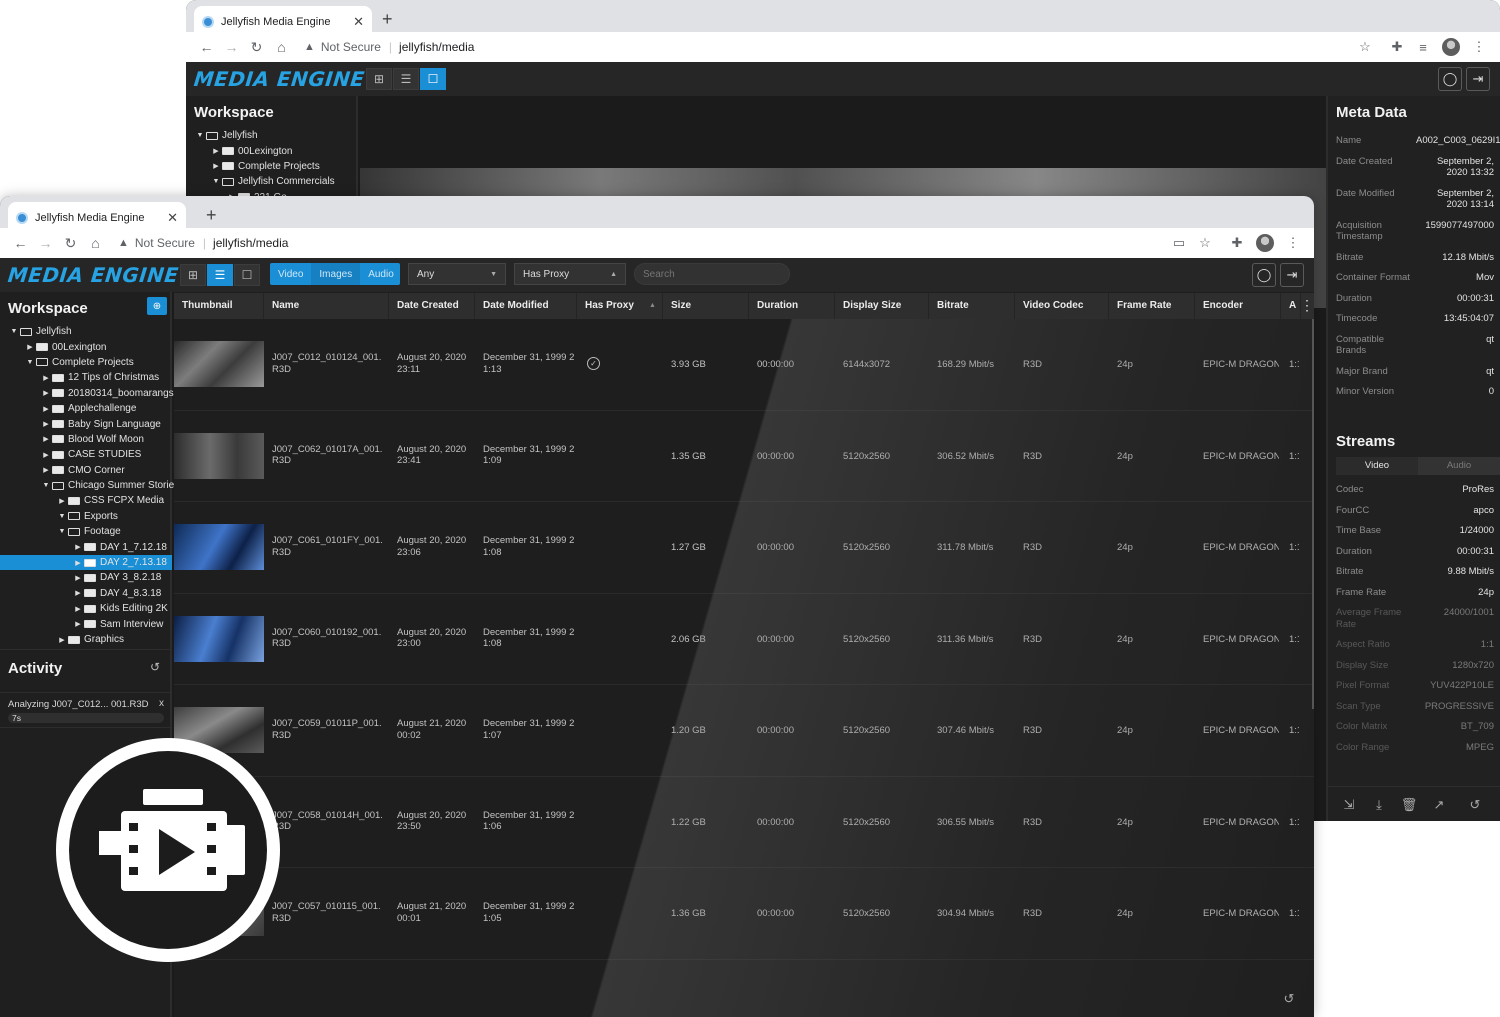  I want to click on filter-audio-button: Audio, so click(381, 274).